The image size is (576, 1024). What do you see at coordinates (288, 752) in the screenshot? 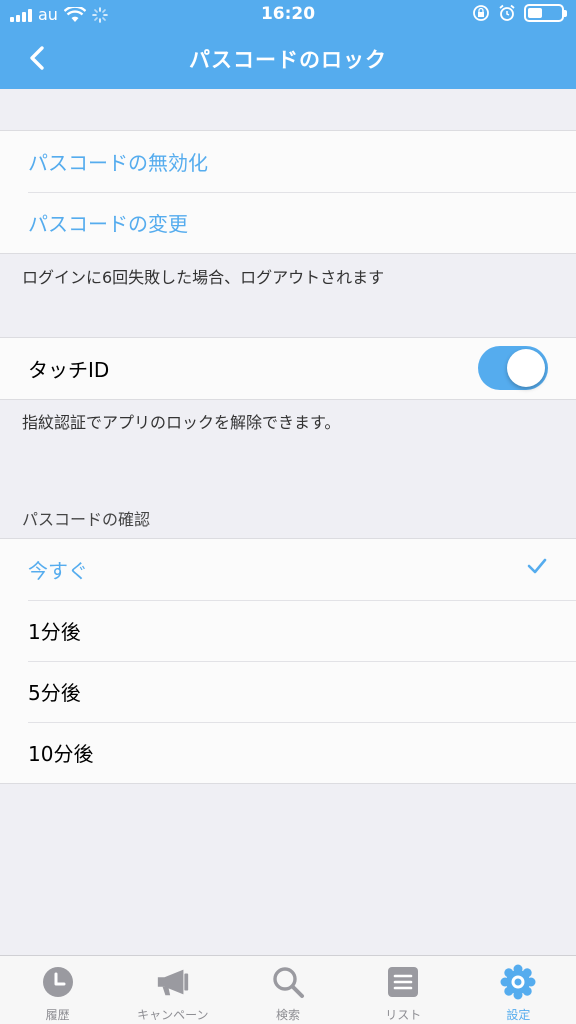
I see `option-10min-row: 10分後` at bounding box center [288, 752].